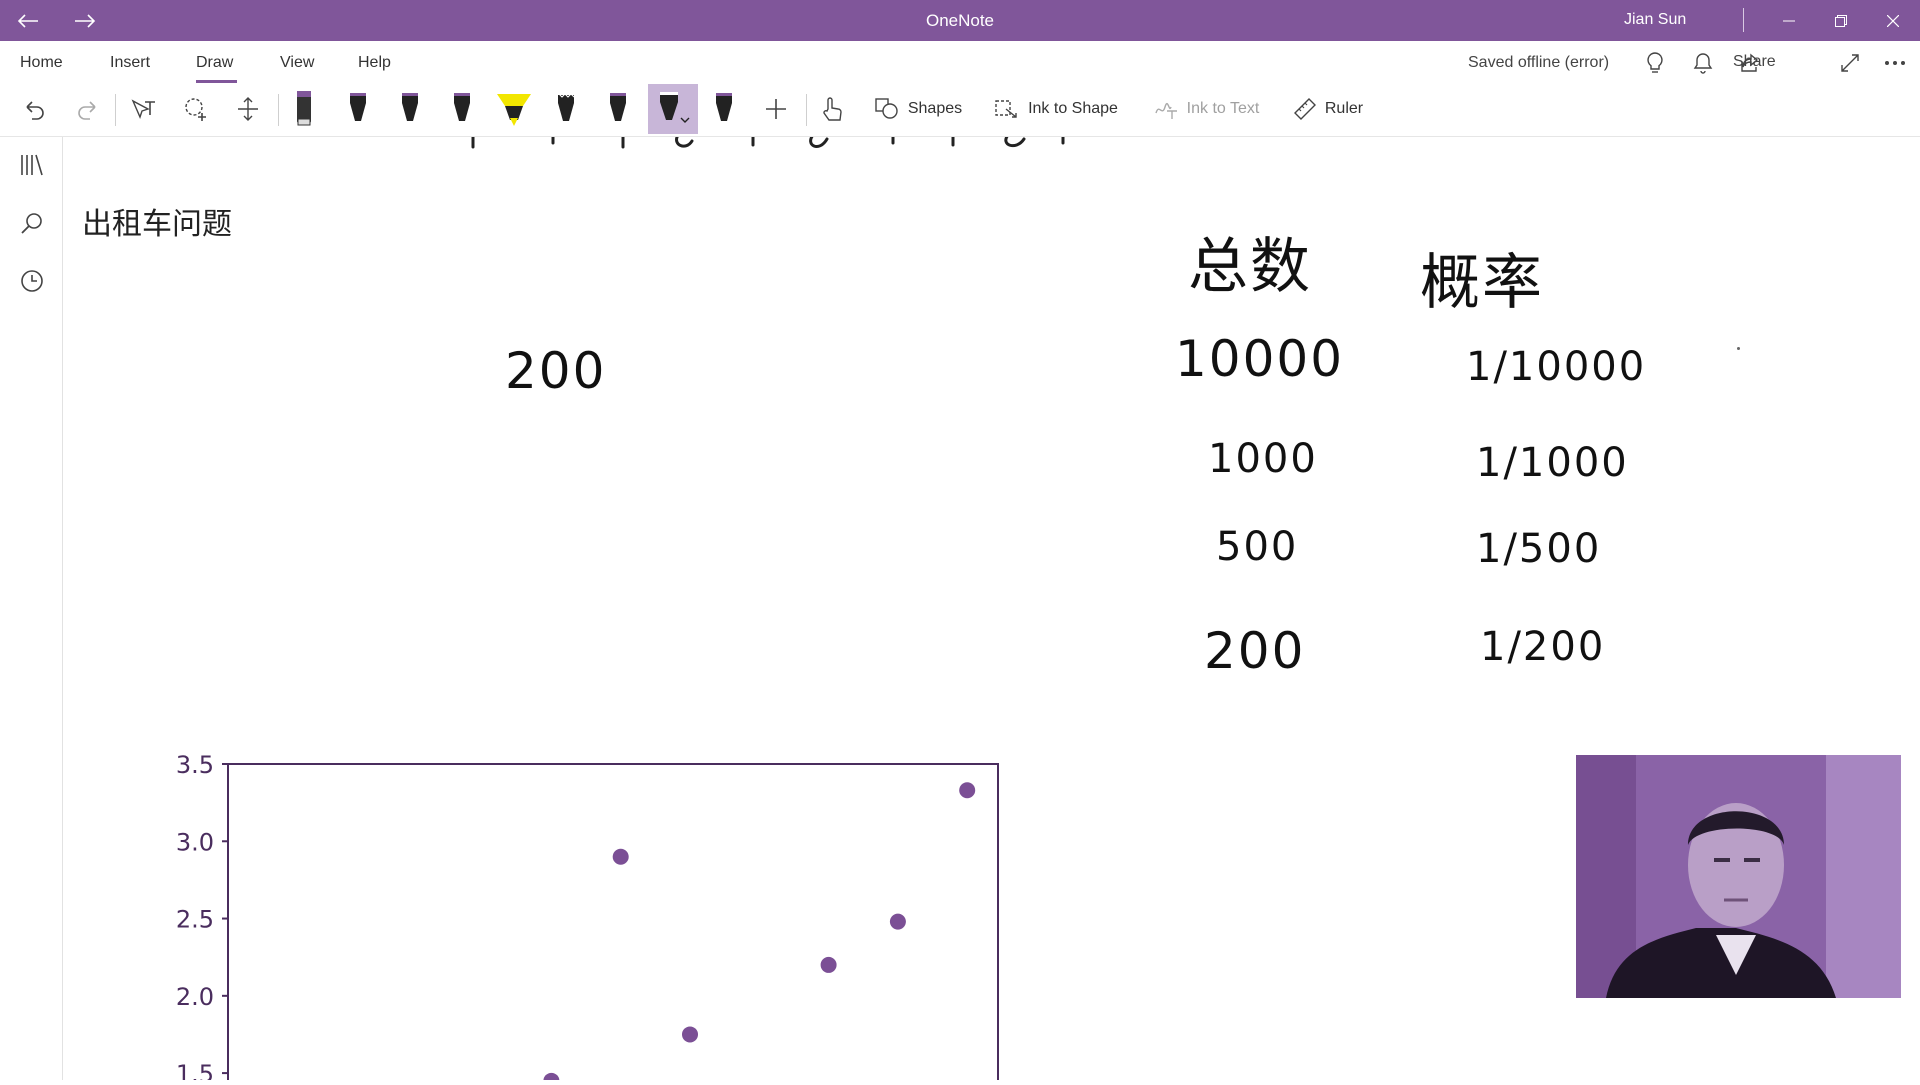 This screenshot has width=1920, height=1085. I want to click on close-button, so click(1893, 20).